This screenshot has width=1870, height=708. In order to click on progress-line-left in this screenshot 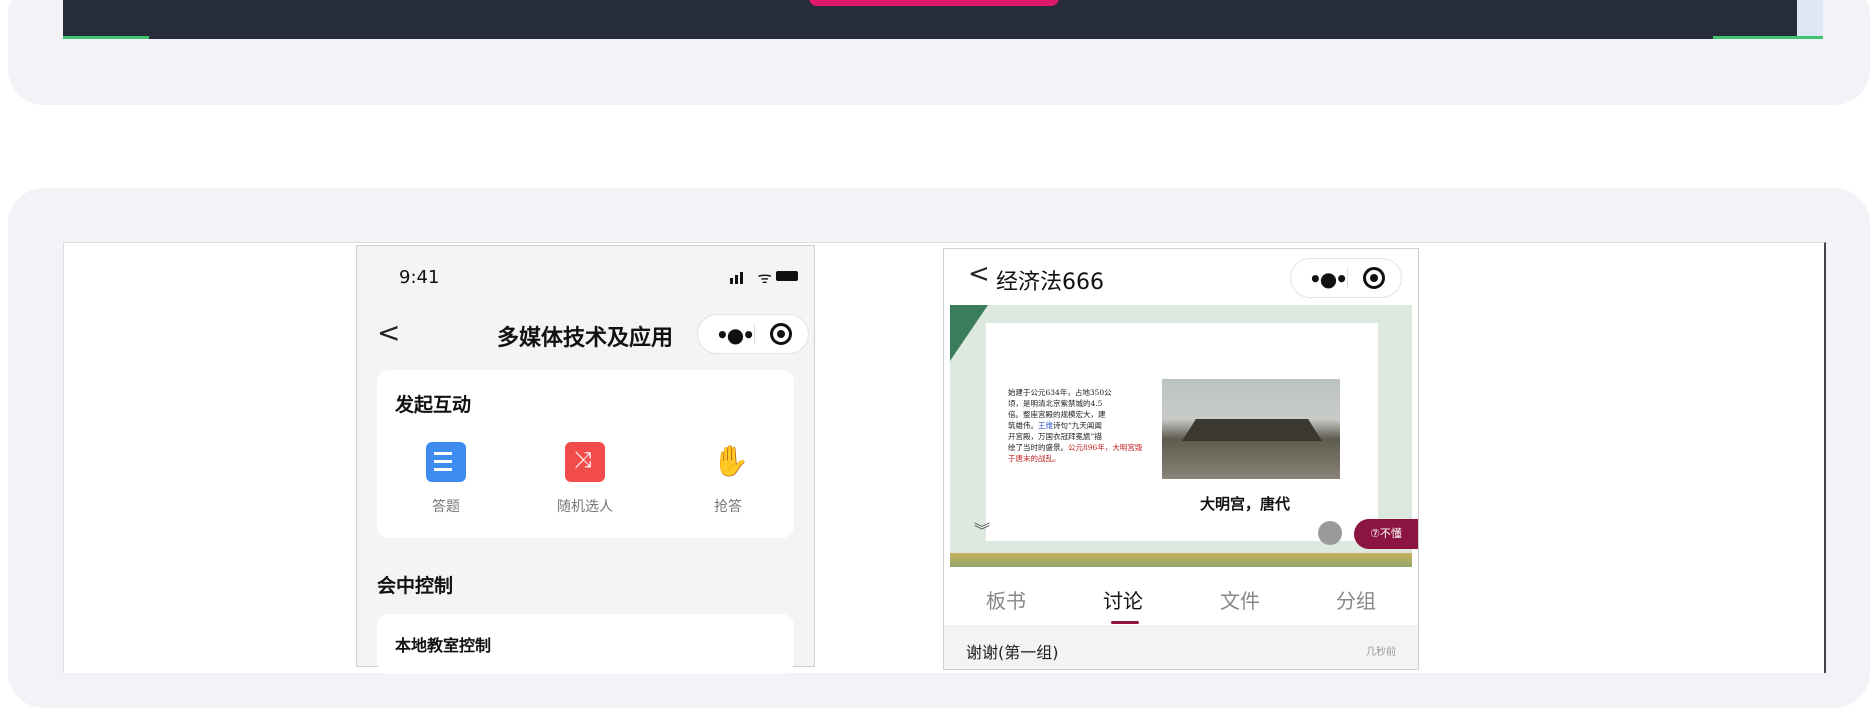, I will do `click(106, 37)`.